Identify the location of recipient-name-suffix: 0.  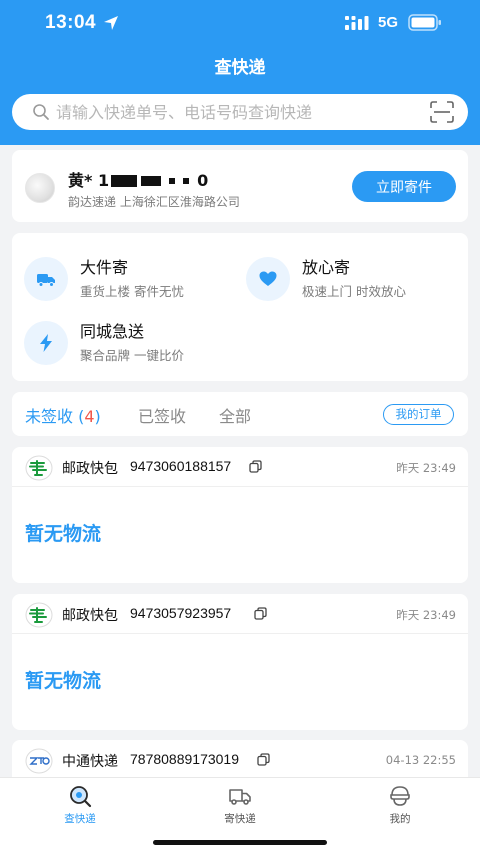
(203, 180).